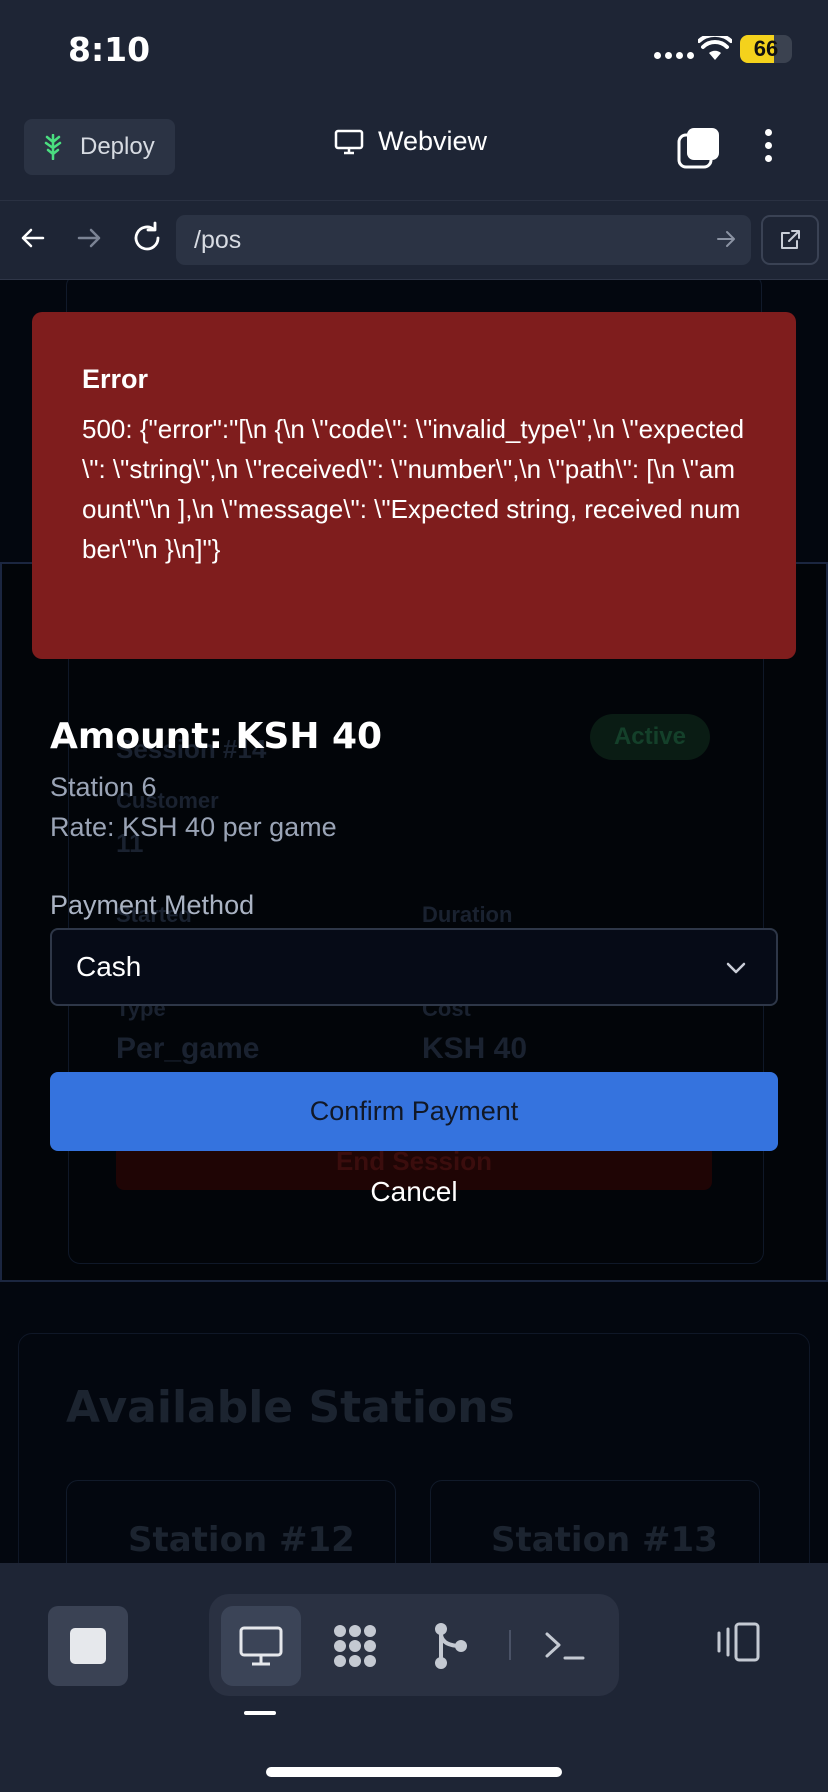  Describe the element at coordinates (216, 736) in the screenshot. I see `amount-title: Amount: KSH 40` at that location.